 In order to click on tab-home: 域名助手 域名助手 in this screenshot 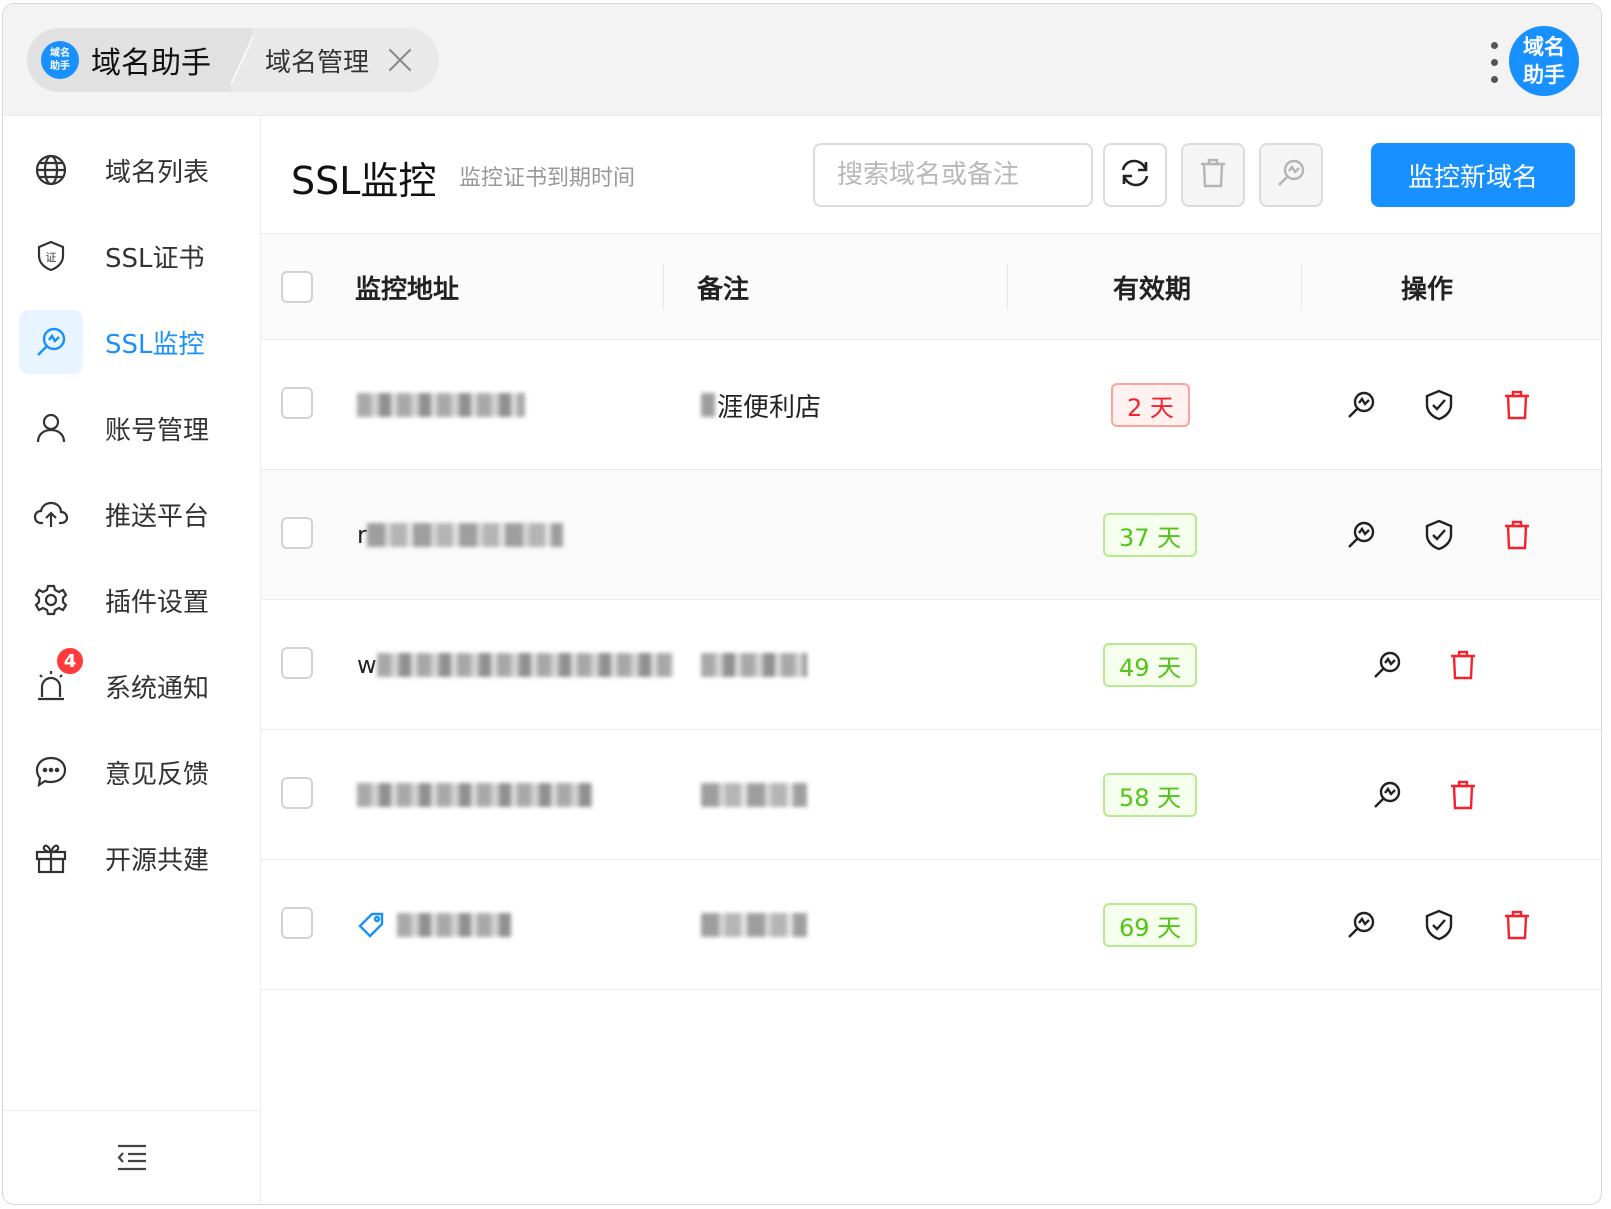, I will do `click(129, 60)`.